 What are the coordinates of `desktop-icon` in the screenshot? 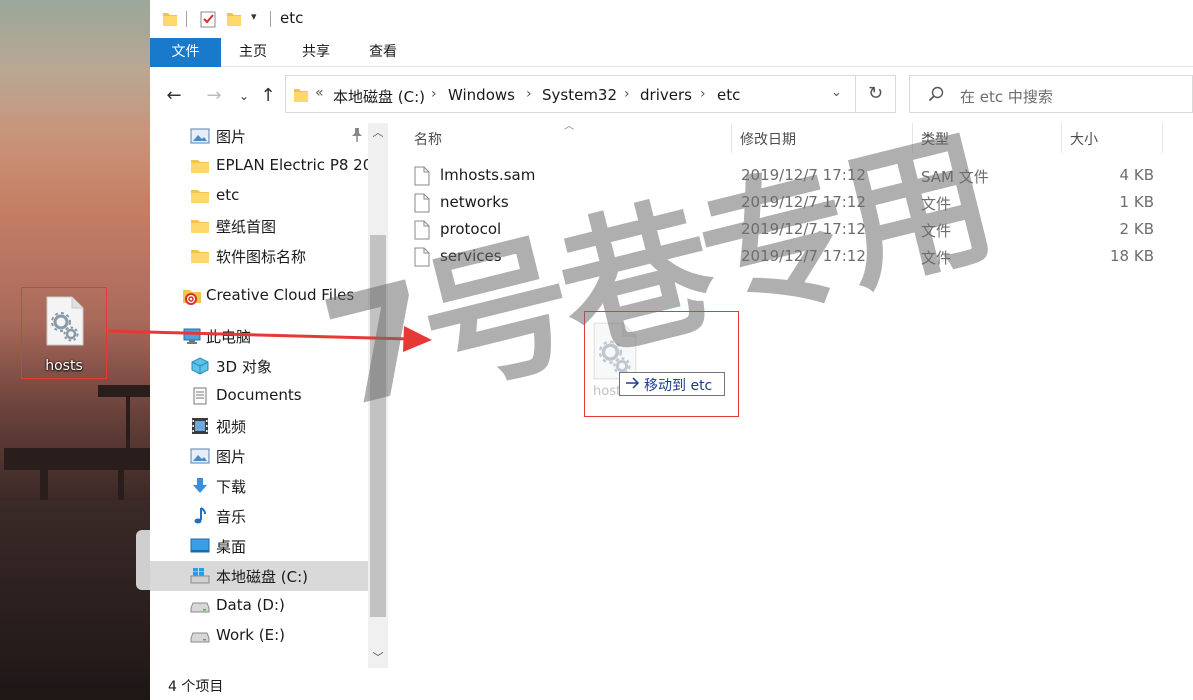 It's located at (200, 545).